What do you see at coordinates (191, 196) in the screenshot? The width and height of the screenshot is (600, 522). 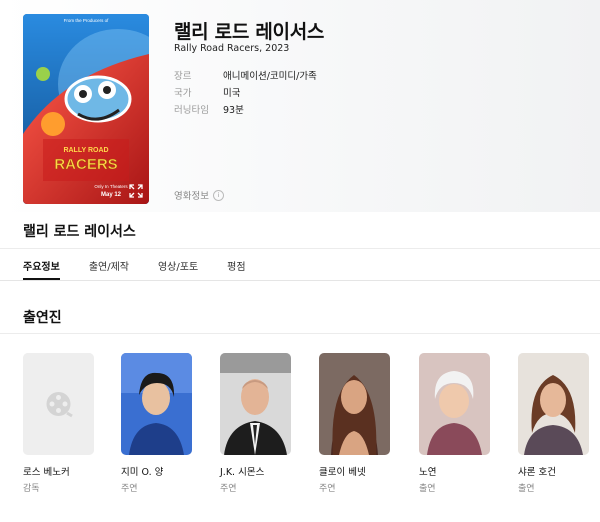 I see `movie-info-label: 영화정보` at bounding box center [191, 196].